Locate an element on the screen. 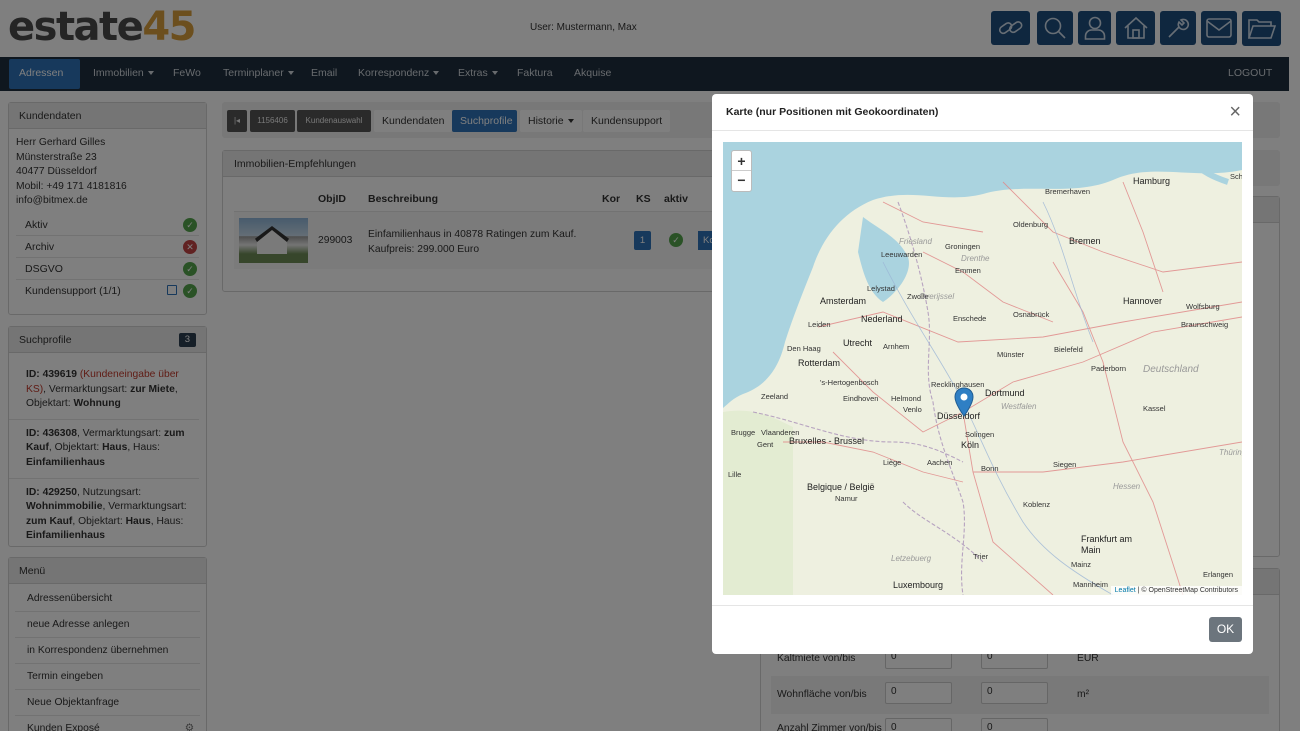 Image resolution: width=1300 pixels, height=731 pixels. map-label-oldenburg: Oldenburg is located at coordinates (1031, 224).